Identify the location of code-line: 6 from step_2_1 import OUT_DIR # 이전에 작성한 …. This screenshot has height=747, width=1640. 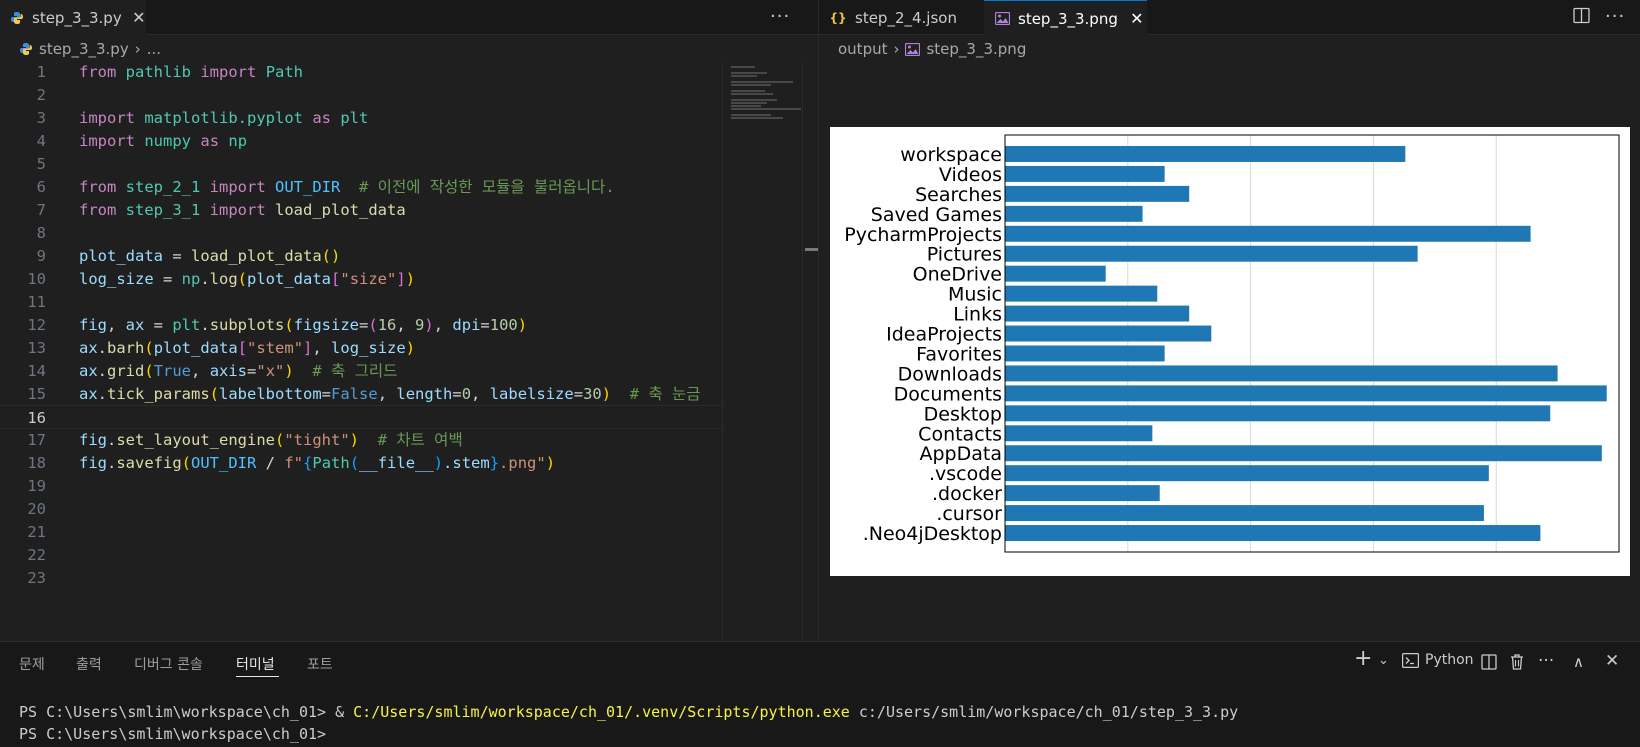
(361, 187).